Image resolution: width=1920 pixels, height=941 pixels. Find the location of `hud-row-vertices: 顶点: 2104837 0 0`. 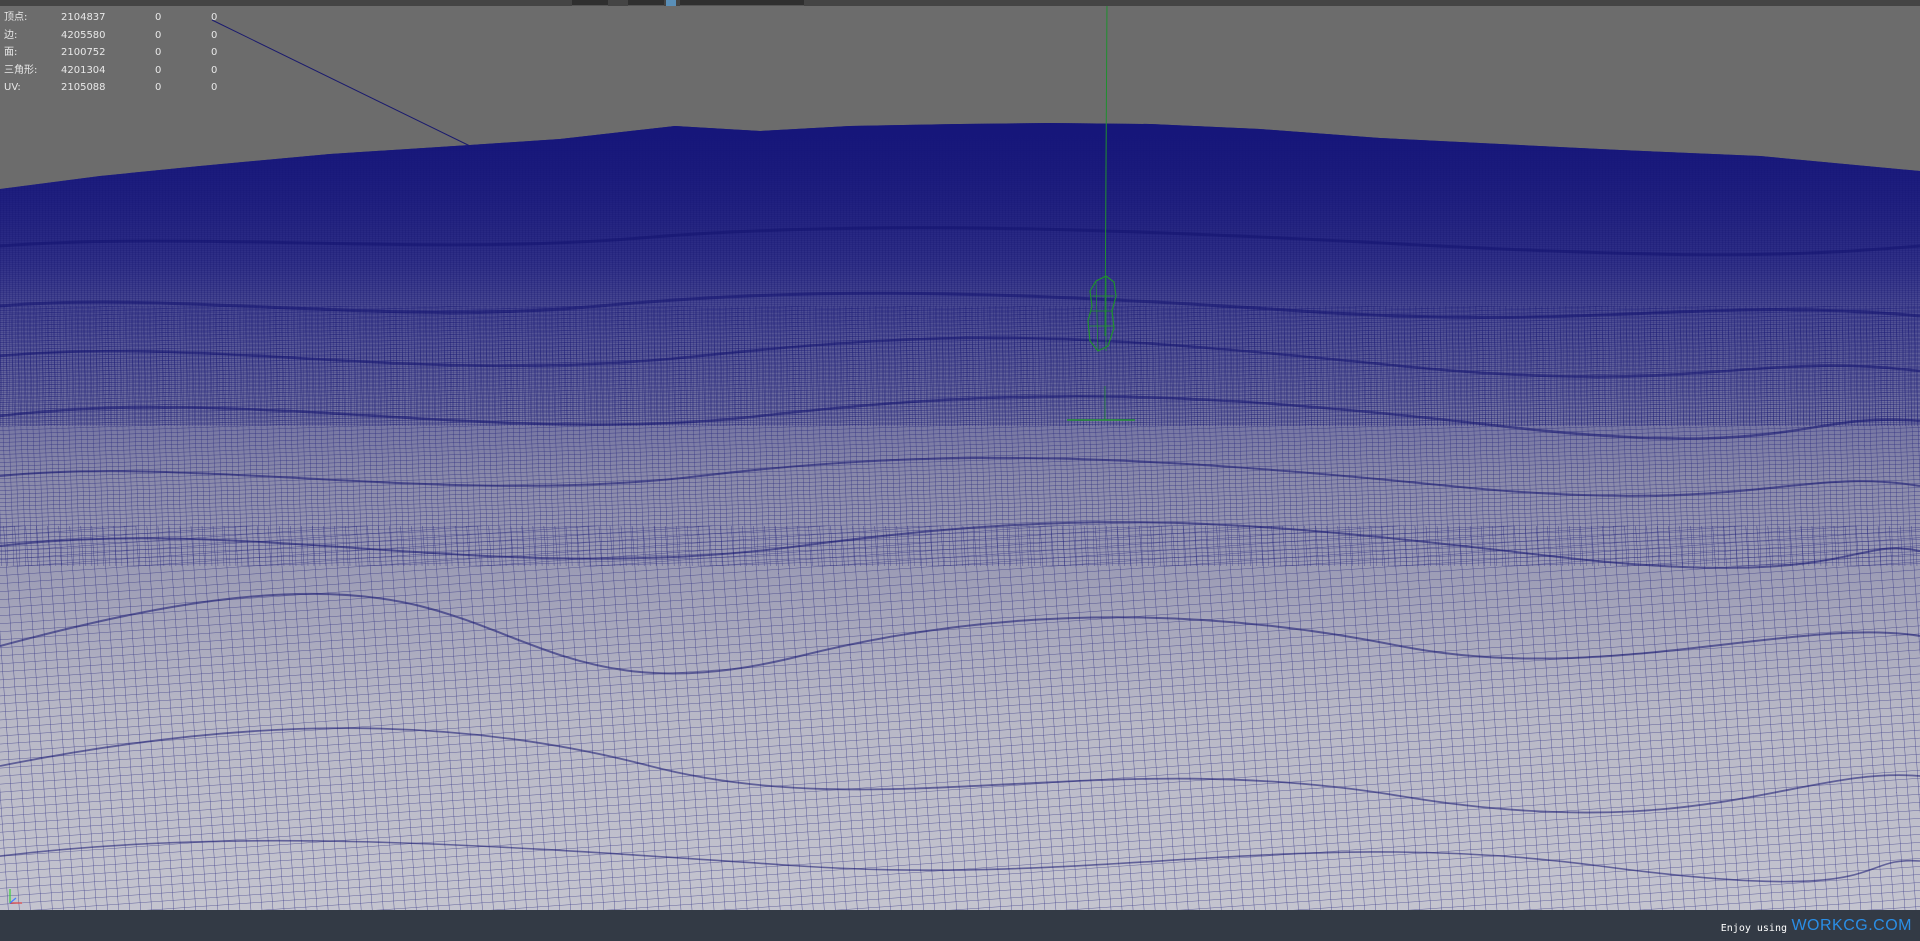

hud-row-vertices: 顶点: 2104837 0 0 is located at coordinates (114, 18).